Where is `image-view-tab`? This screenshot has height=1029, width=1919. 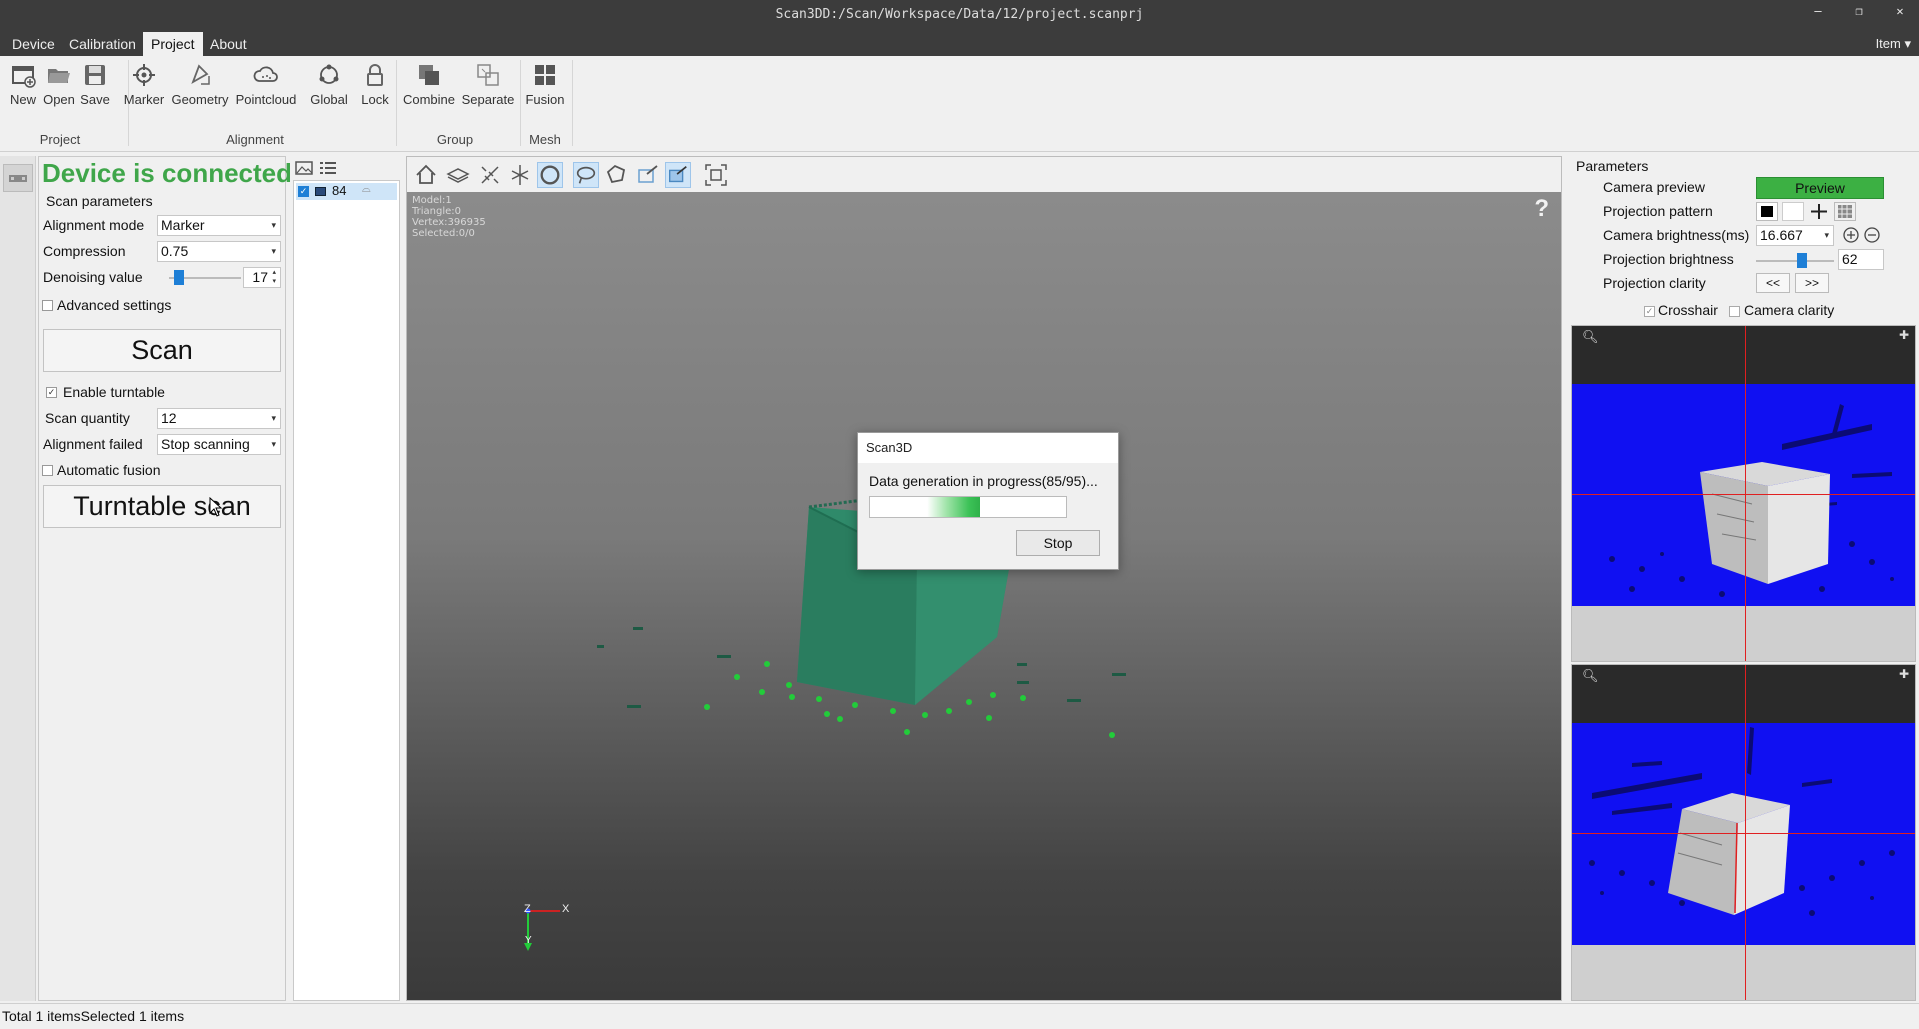 image-view-tab is located at coordinates (304, 168).